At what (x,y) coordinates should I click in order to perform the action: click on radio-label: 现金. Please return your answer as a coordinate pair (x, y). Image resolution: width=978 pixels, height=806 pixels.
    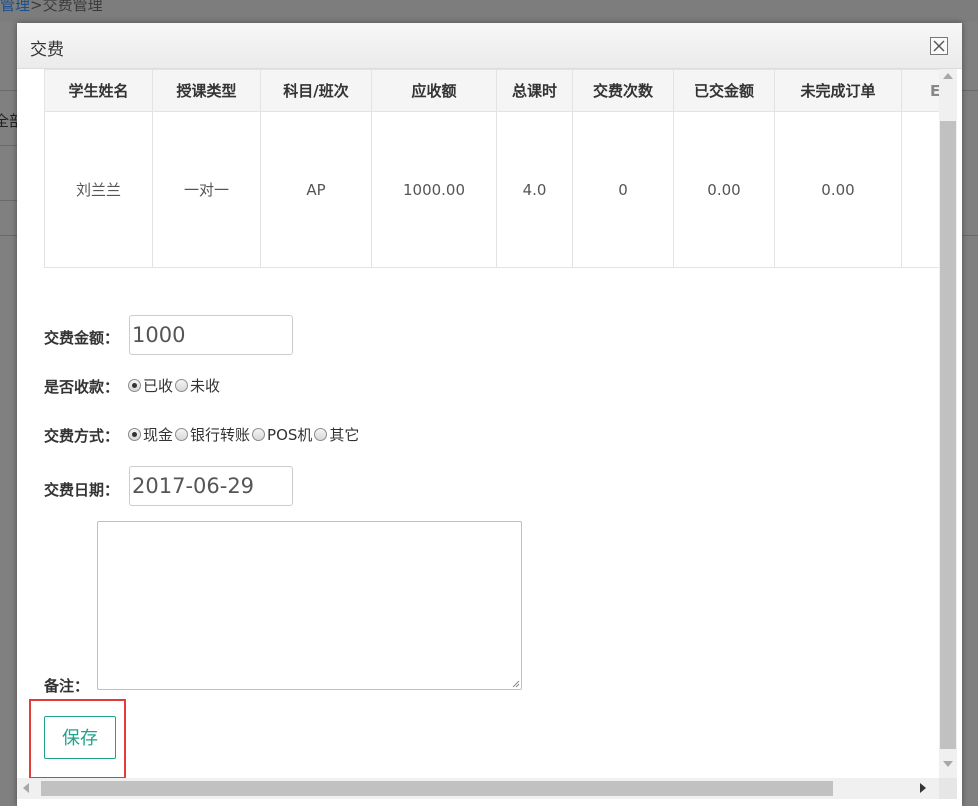
    Looking at the image, I should click on (158, 435).